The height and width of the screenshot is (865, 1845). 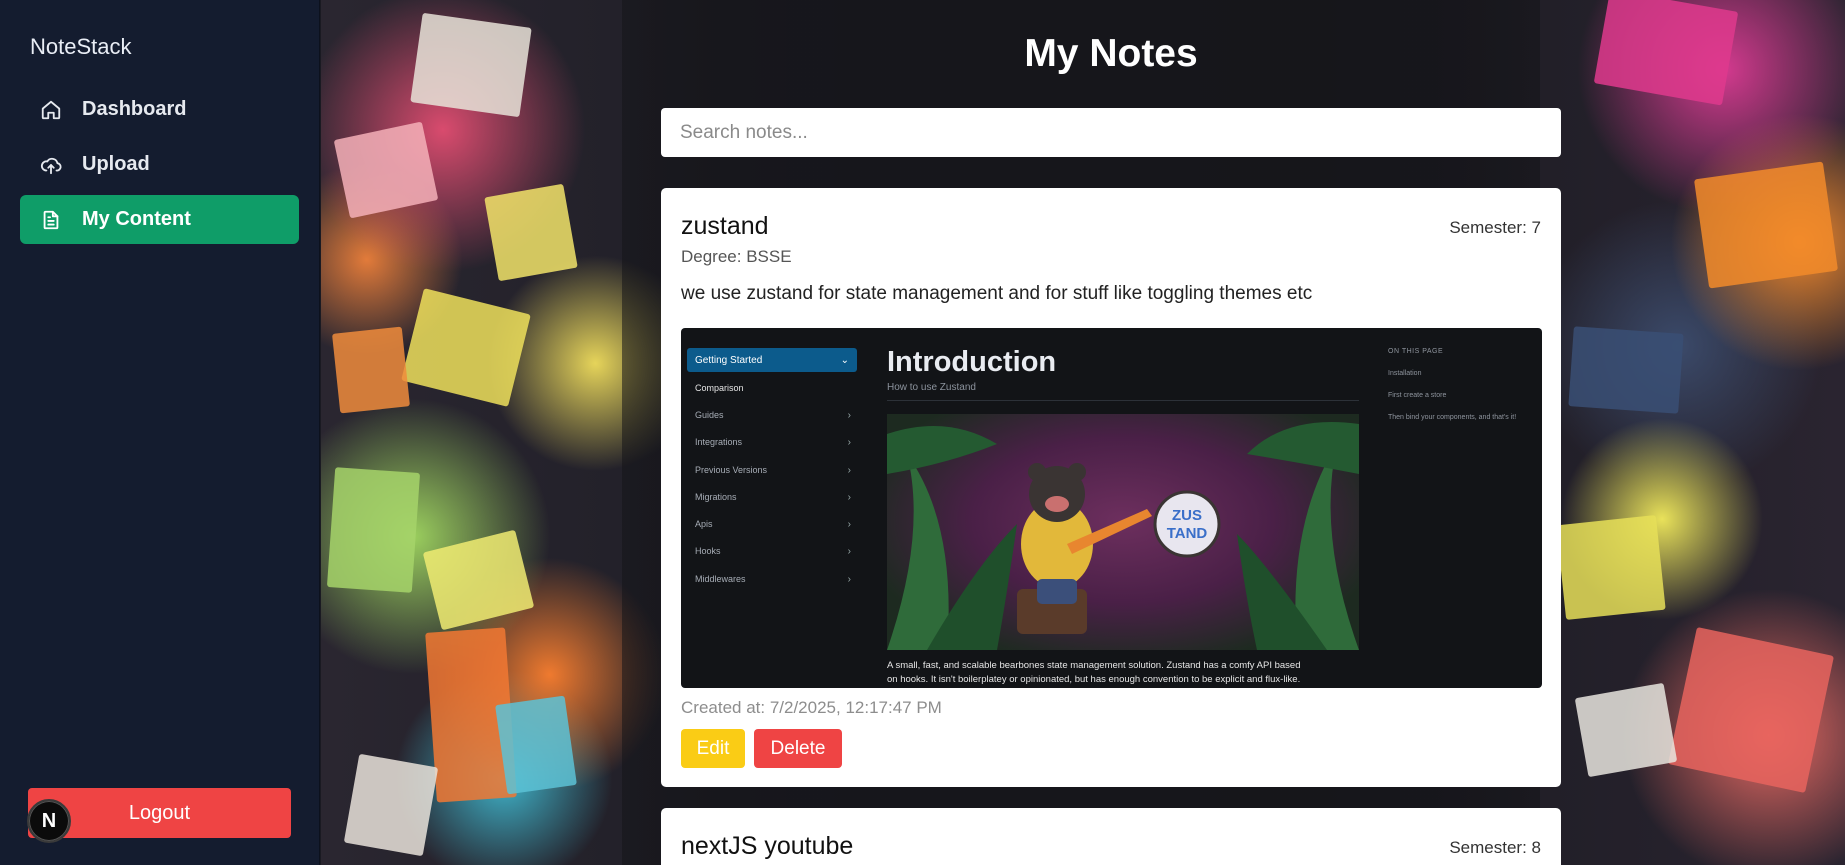 What do you see at coordinates (773, 470) in the screenshot?
I see `doc-nav-item: Previous Versions ›` at bounding box center [773, 470].